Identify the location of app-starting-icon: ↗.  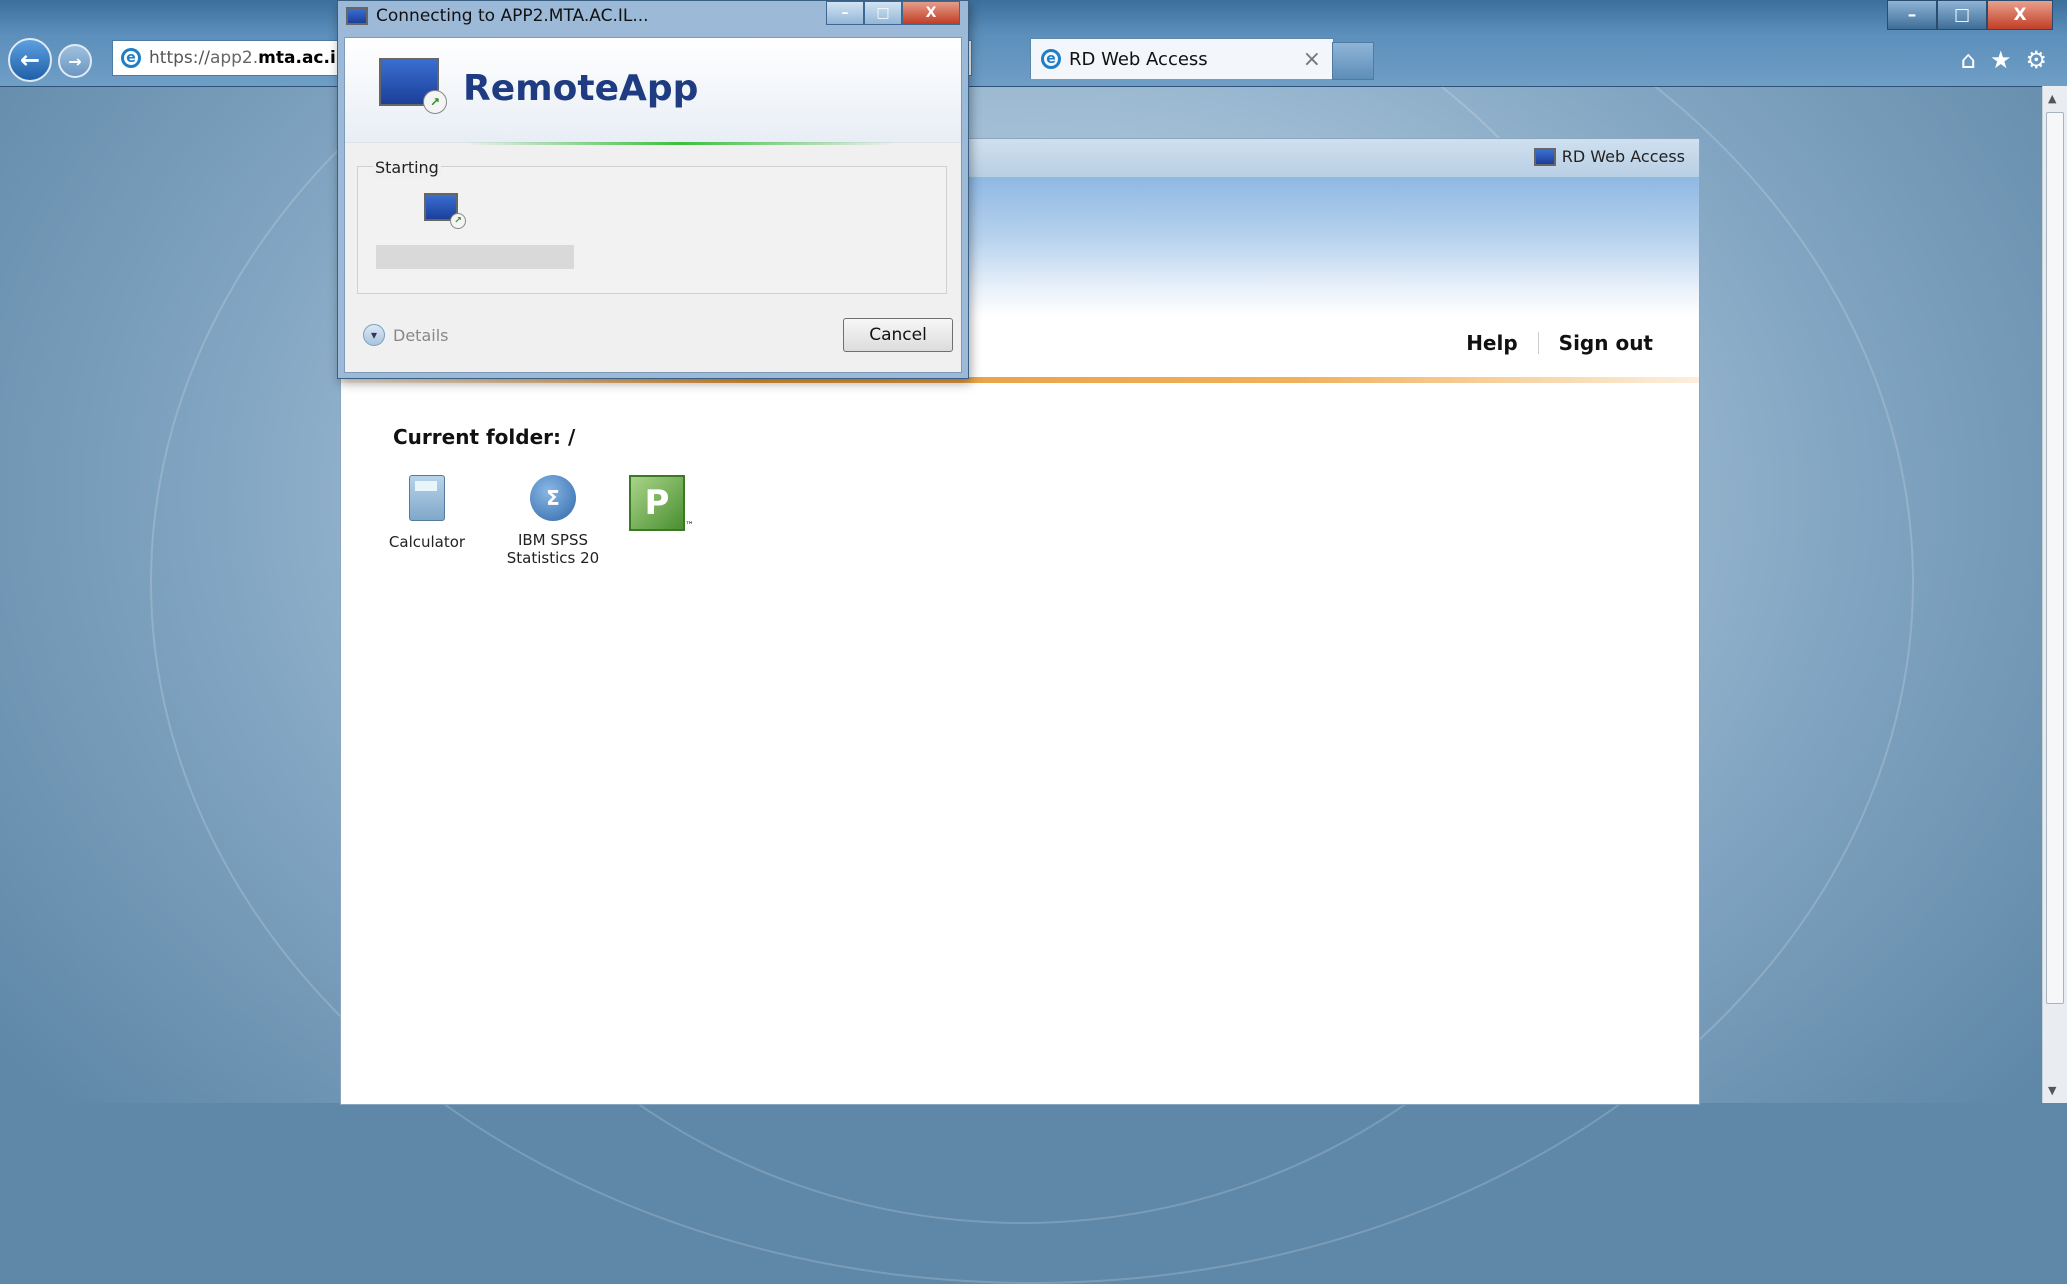
(445, 211).